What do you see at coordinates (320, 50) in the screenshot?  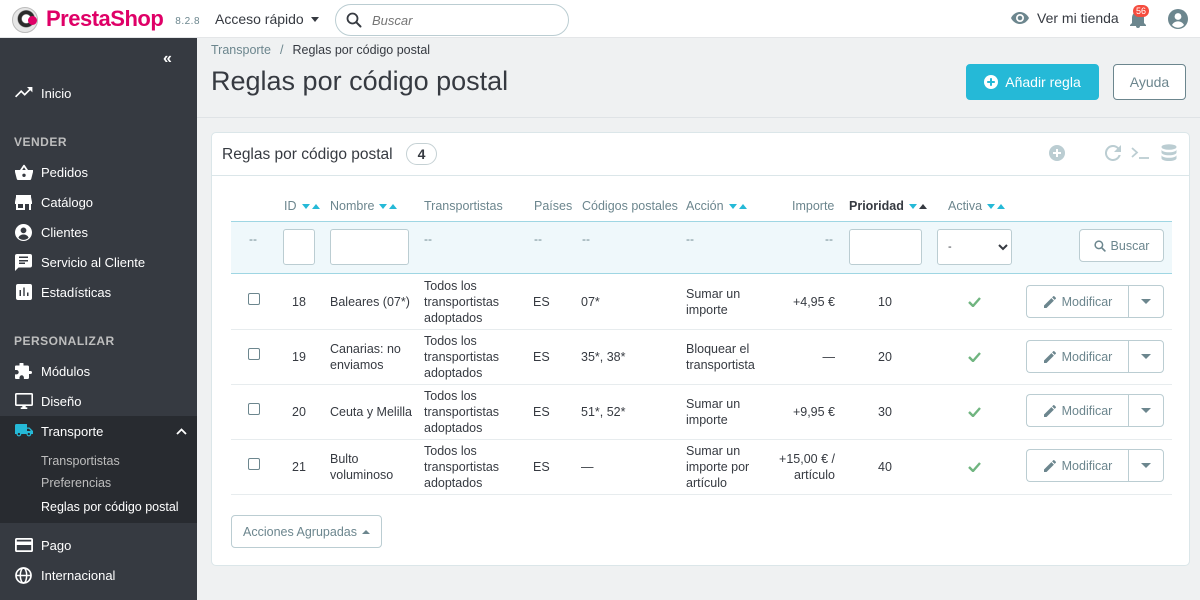 I see `breadcrumb: Transporte / Reglas por código postal` at bounding box center [320, 50].